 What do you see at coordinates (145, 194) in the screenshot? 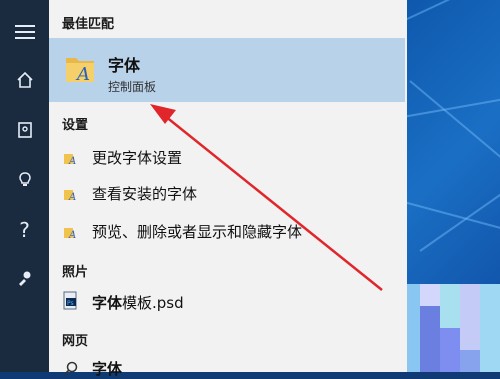
I see `settings-item-label: 查看安装的字体` at bounding box center [145, 194].